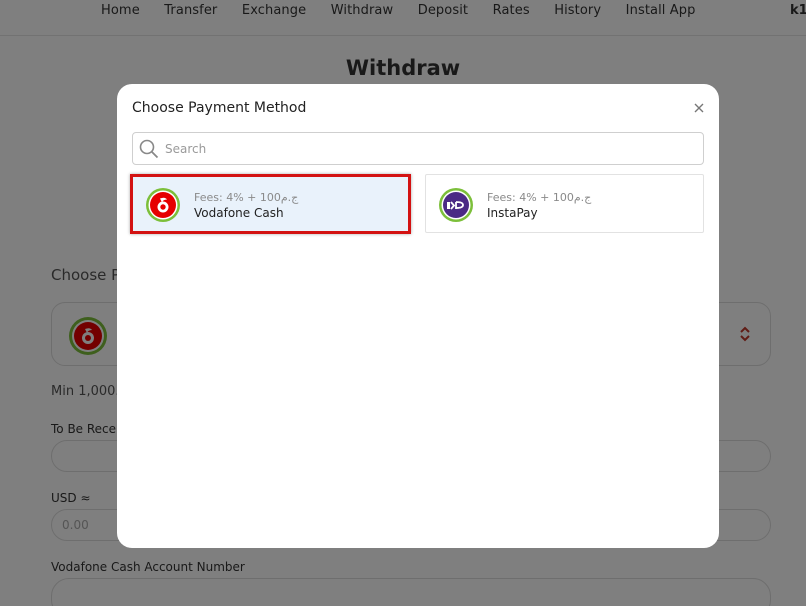 This screenshot has height=606, width=806. Describe the element at coordinates (456, 205) in the screenshot. I see `instapay-logo-icon` at that location.